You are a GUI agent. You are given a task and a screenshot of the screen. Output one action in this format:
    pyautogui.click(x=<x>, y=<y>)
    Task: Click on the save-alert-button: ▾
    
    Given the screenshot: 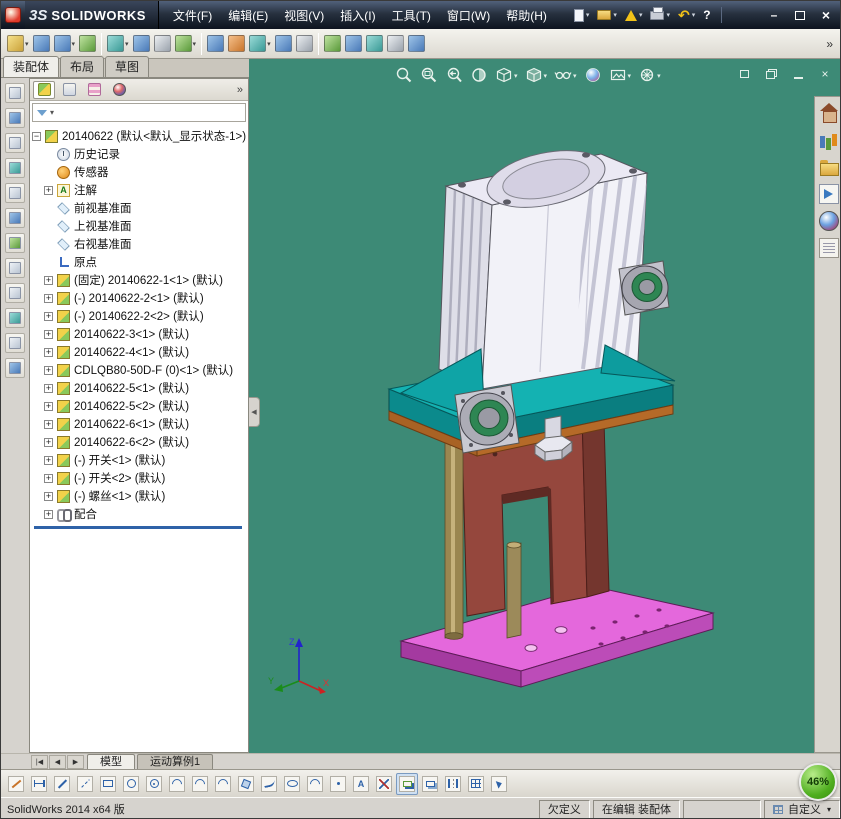 What is the action you would take?
    pyautogui.click(x=634, y=15)
    